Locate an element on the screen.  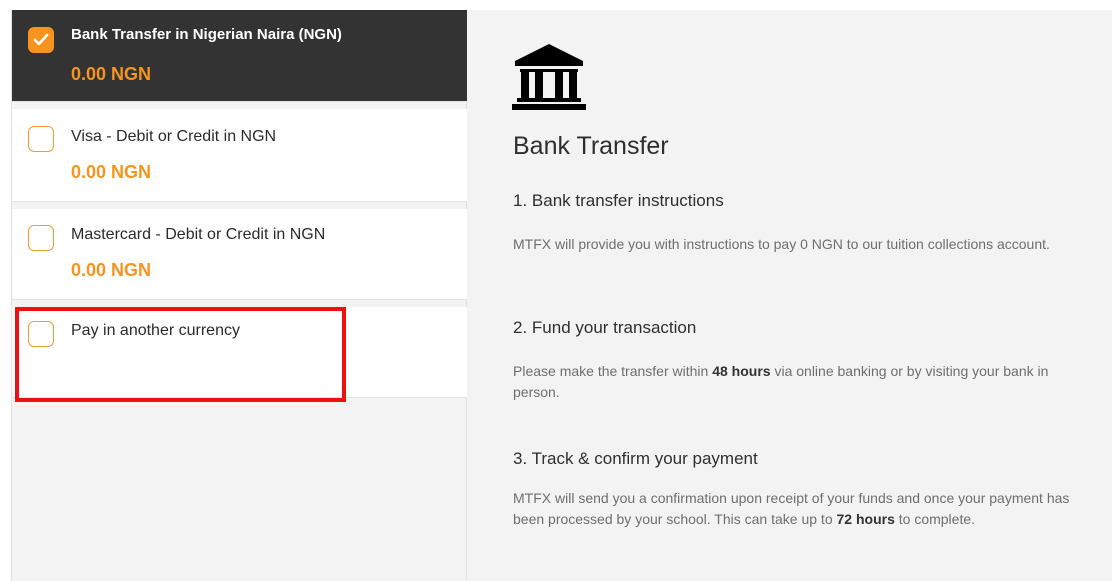
step-2-title: 2. Fund your transaction is located at coordinates (605, 327).